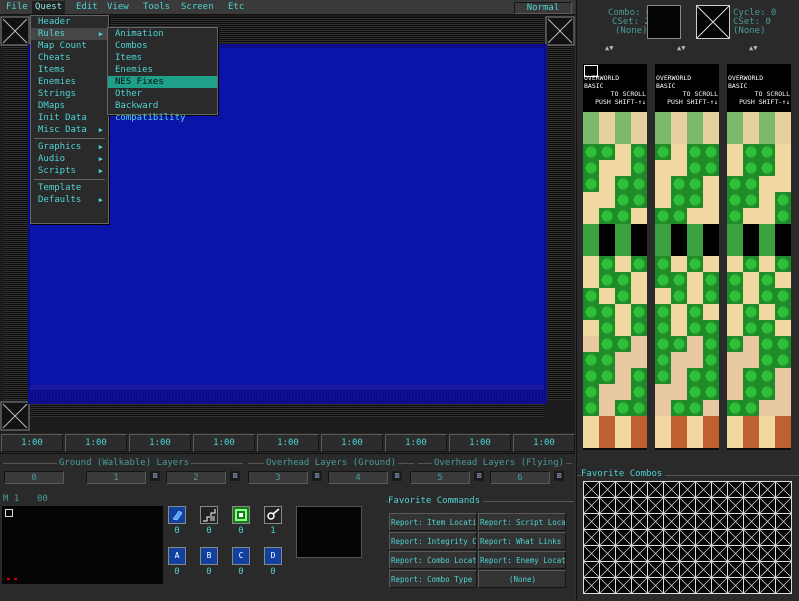 This screenshot has width=799, height=601. What do you see at coordinates (759, 257) in the screenshot?
I see `combo-list-3: OVERWORLD BASIC TO SCROLL PUSH SHIFT-↑↓` at bounding box center [759, 257].